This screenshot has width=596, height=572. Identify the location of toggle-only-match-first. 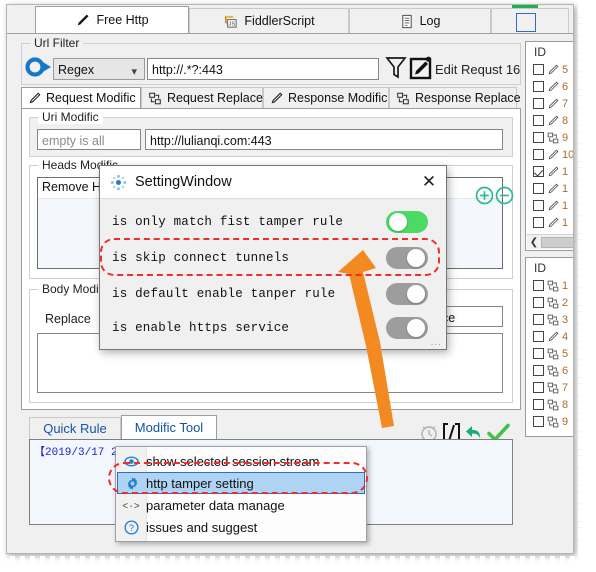
(407, 222).